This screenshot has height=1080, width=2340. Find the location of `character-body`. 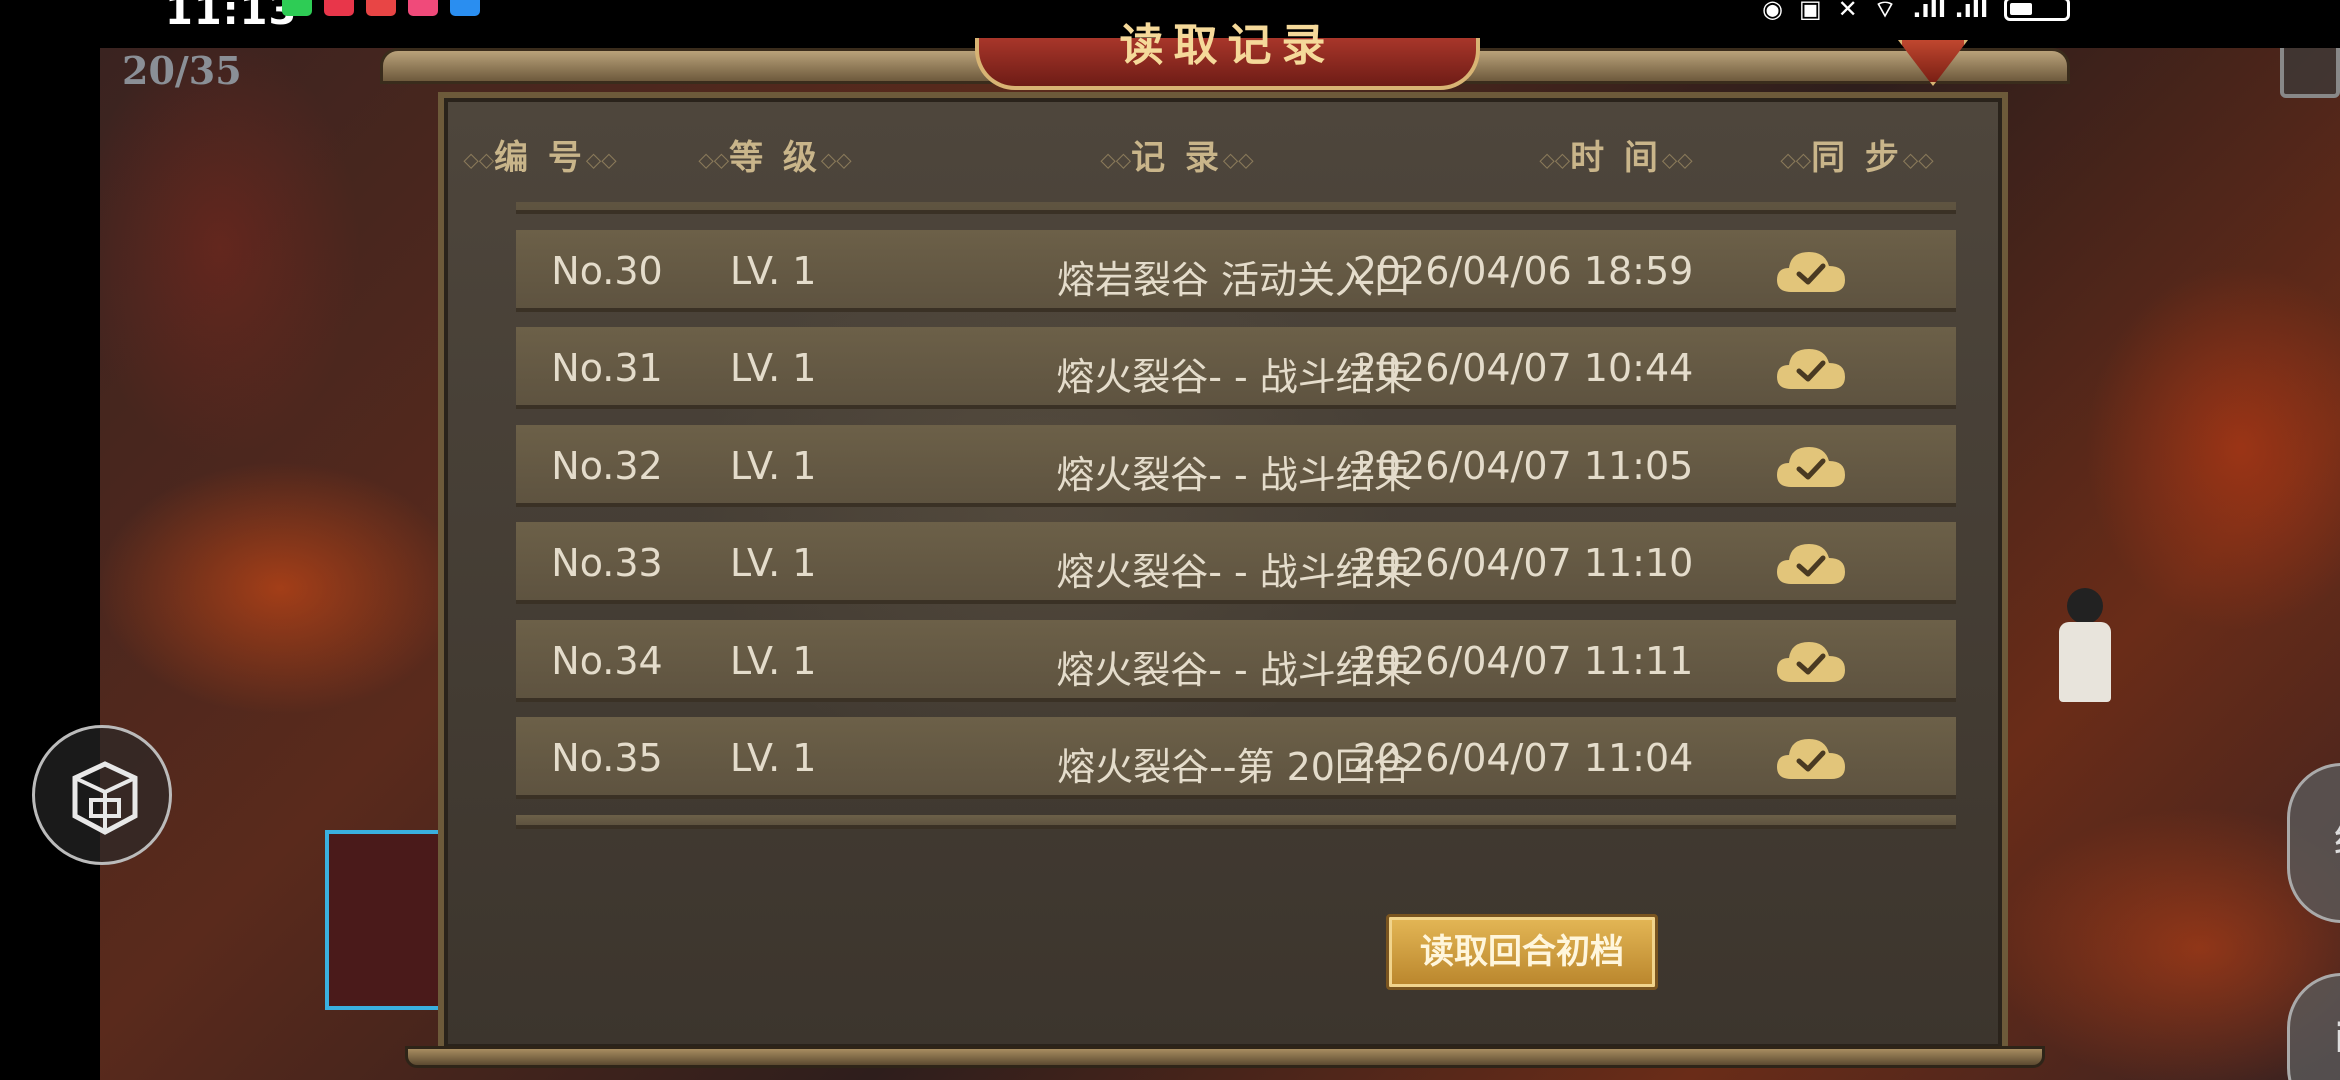

character-body is located at coordinates (2085, 662).